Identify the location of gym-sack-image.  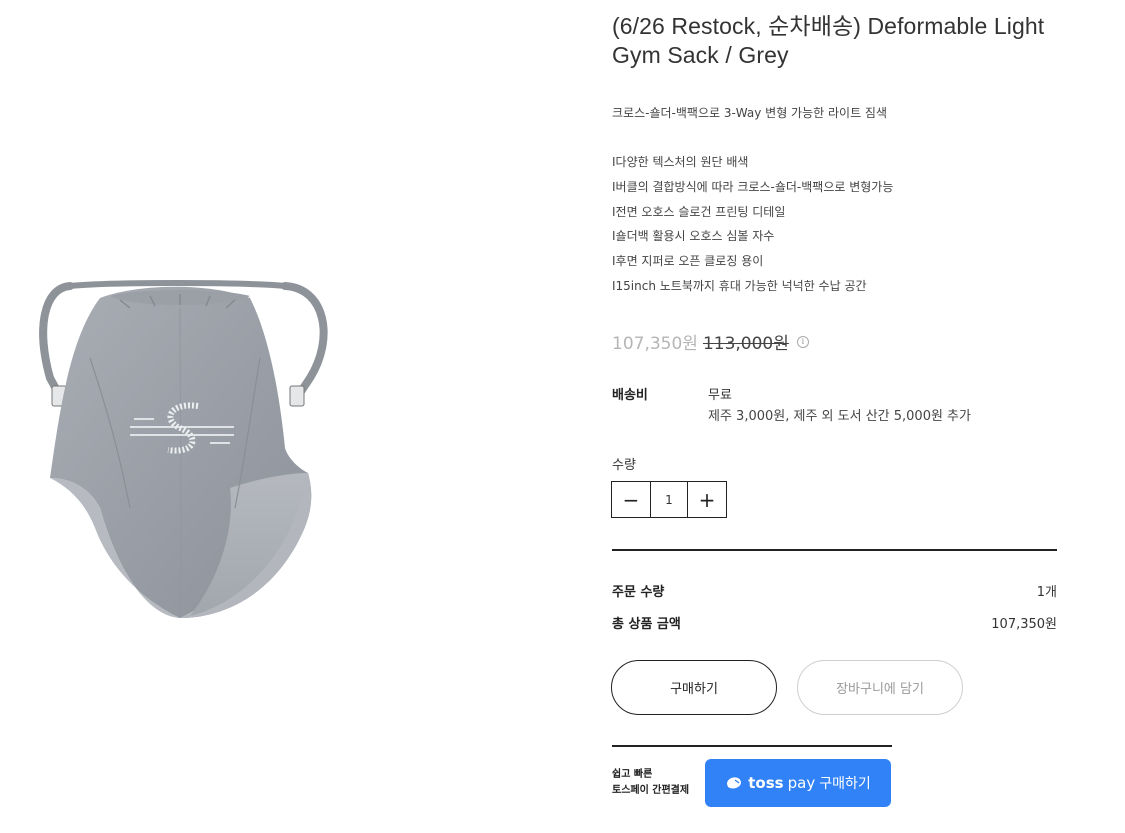
(183, 449).